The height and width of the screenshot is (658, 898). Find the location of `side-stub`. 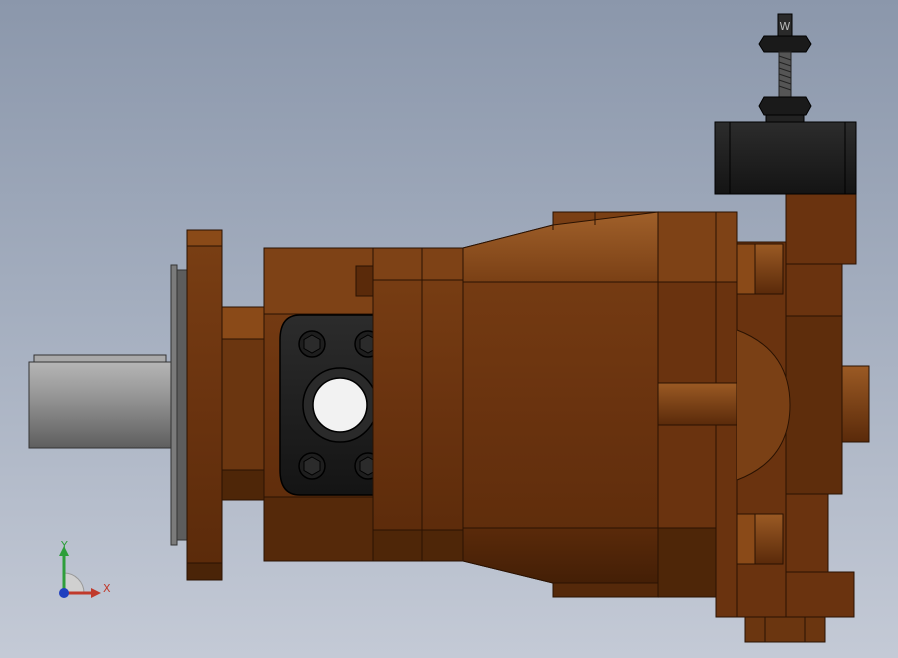

side-stub is located at coordinates (364, 281).